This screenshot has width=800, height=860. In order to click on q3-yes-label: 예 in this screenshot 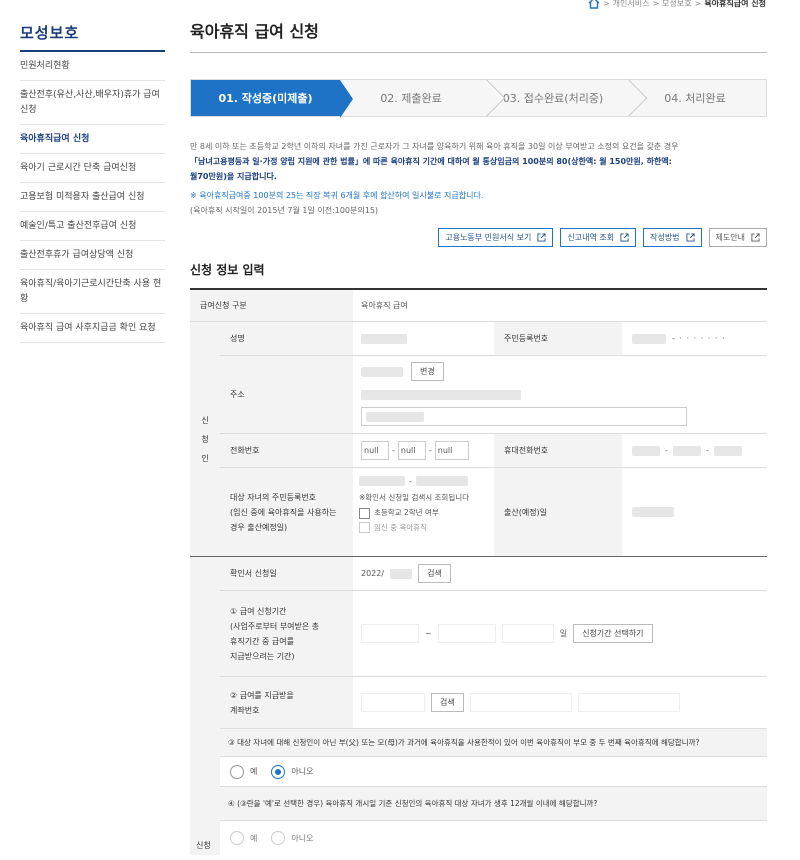, I will do `click(254, 771)`.